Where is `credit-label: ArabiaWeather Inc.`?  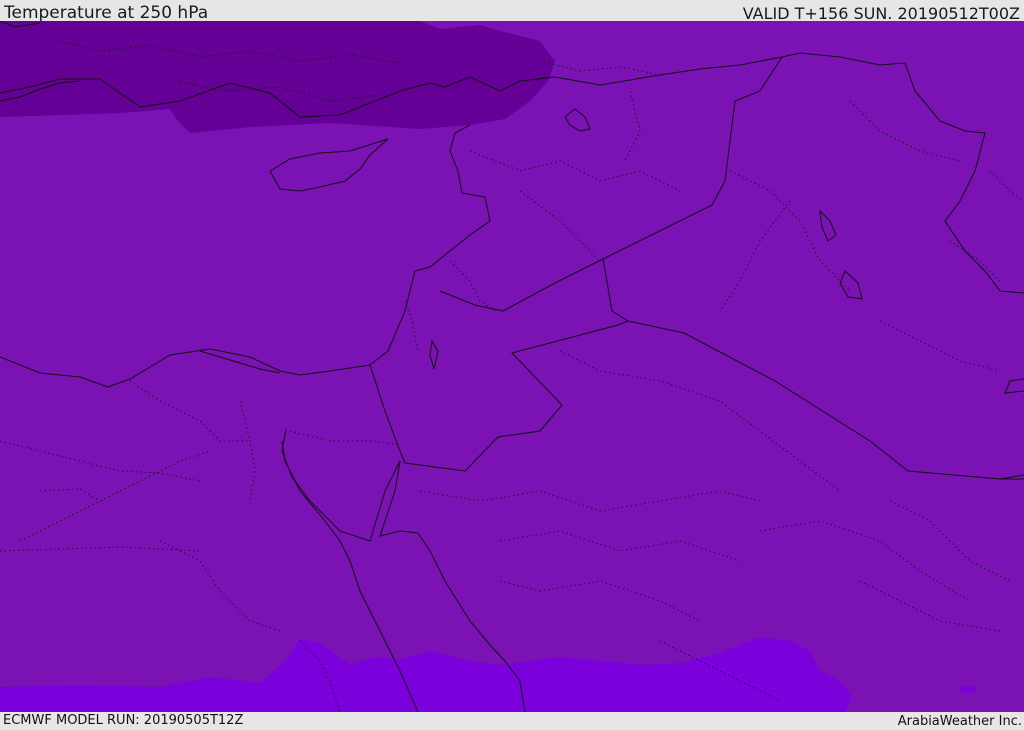
credit-label: ArabiaWeather Inc. is located at coordinates (959, 721).